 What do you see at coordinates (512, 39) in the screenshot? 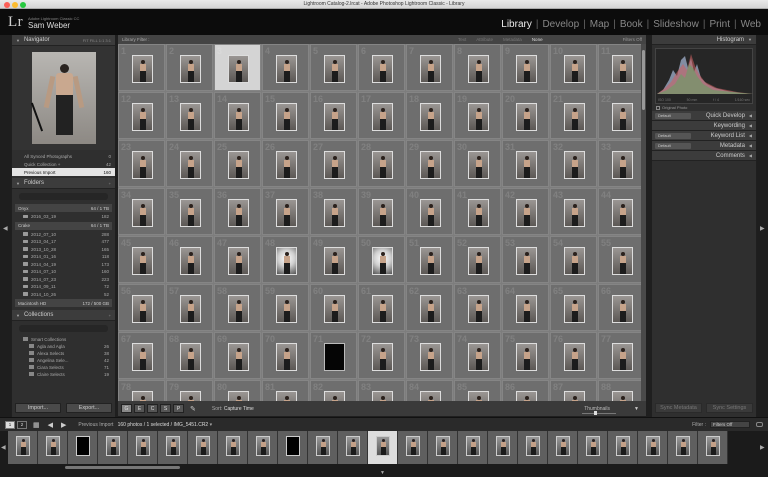
I see `filter-option-metadata: Metadata` at bounding box center [512, 39].